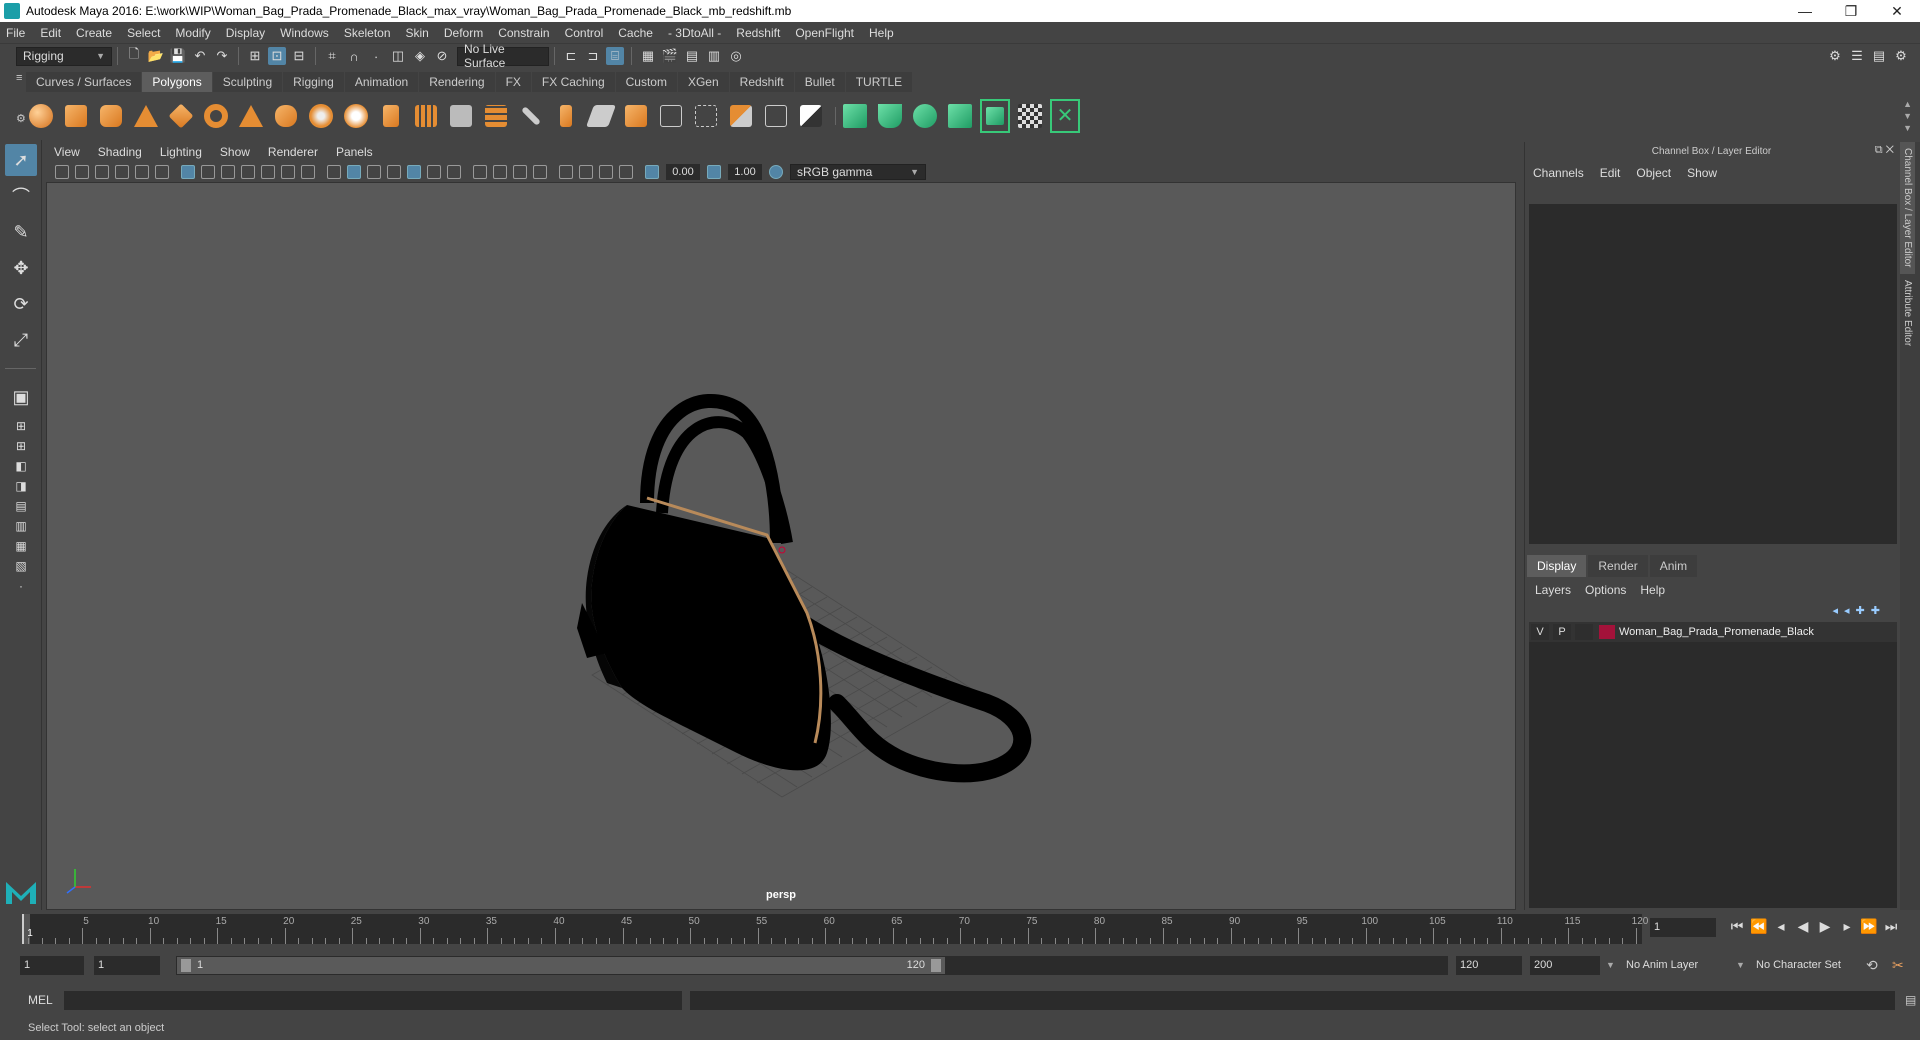 Image resolution: width=1920 pixels, height=1040 pixels. What do you see at coordinates (1879, 56) in the screenshot?
I see `tool-settings-icon: ▤` at bounding box center [1879, 56].